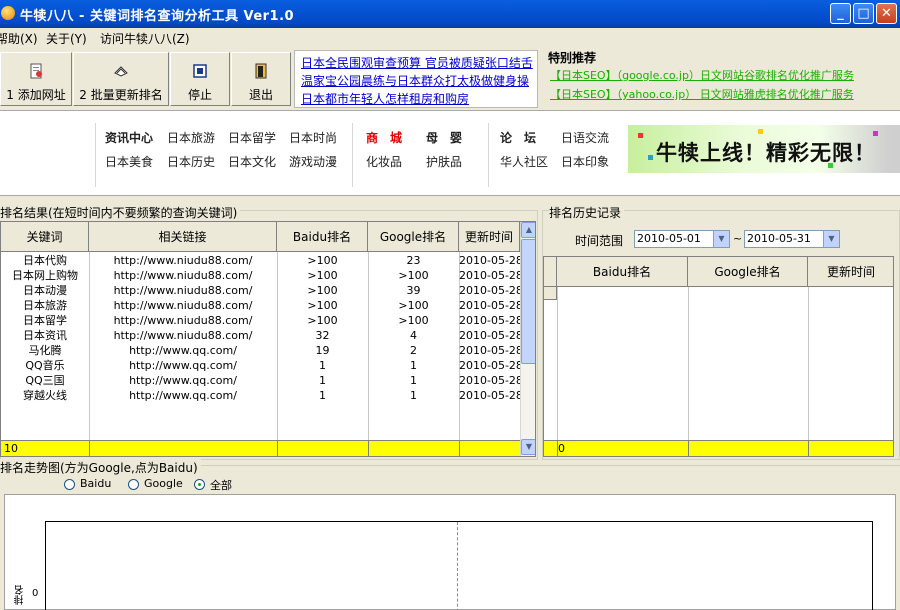 The width and height of the screenshot is (900, 610). I want to click on minimize-button: _, so click(840, 13).